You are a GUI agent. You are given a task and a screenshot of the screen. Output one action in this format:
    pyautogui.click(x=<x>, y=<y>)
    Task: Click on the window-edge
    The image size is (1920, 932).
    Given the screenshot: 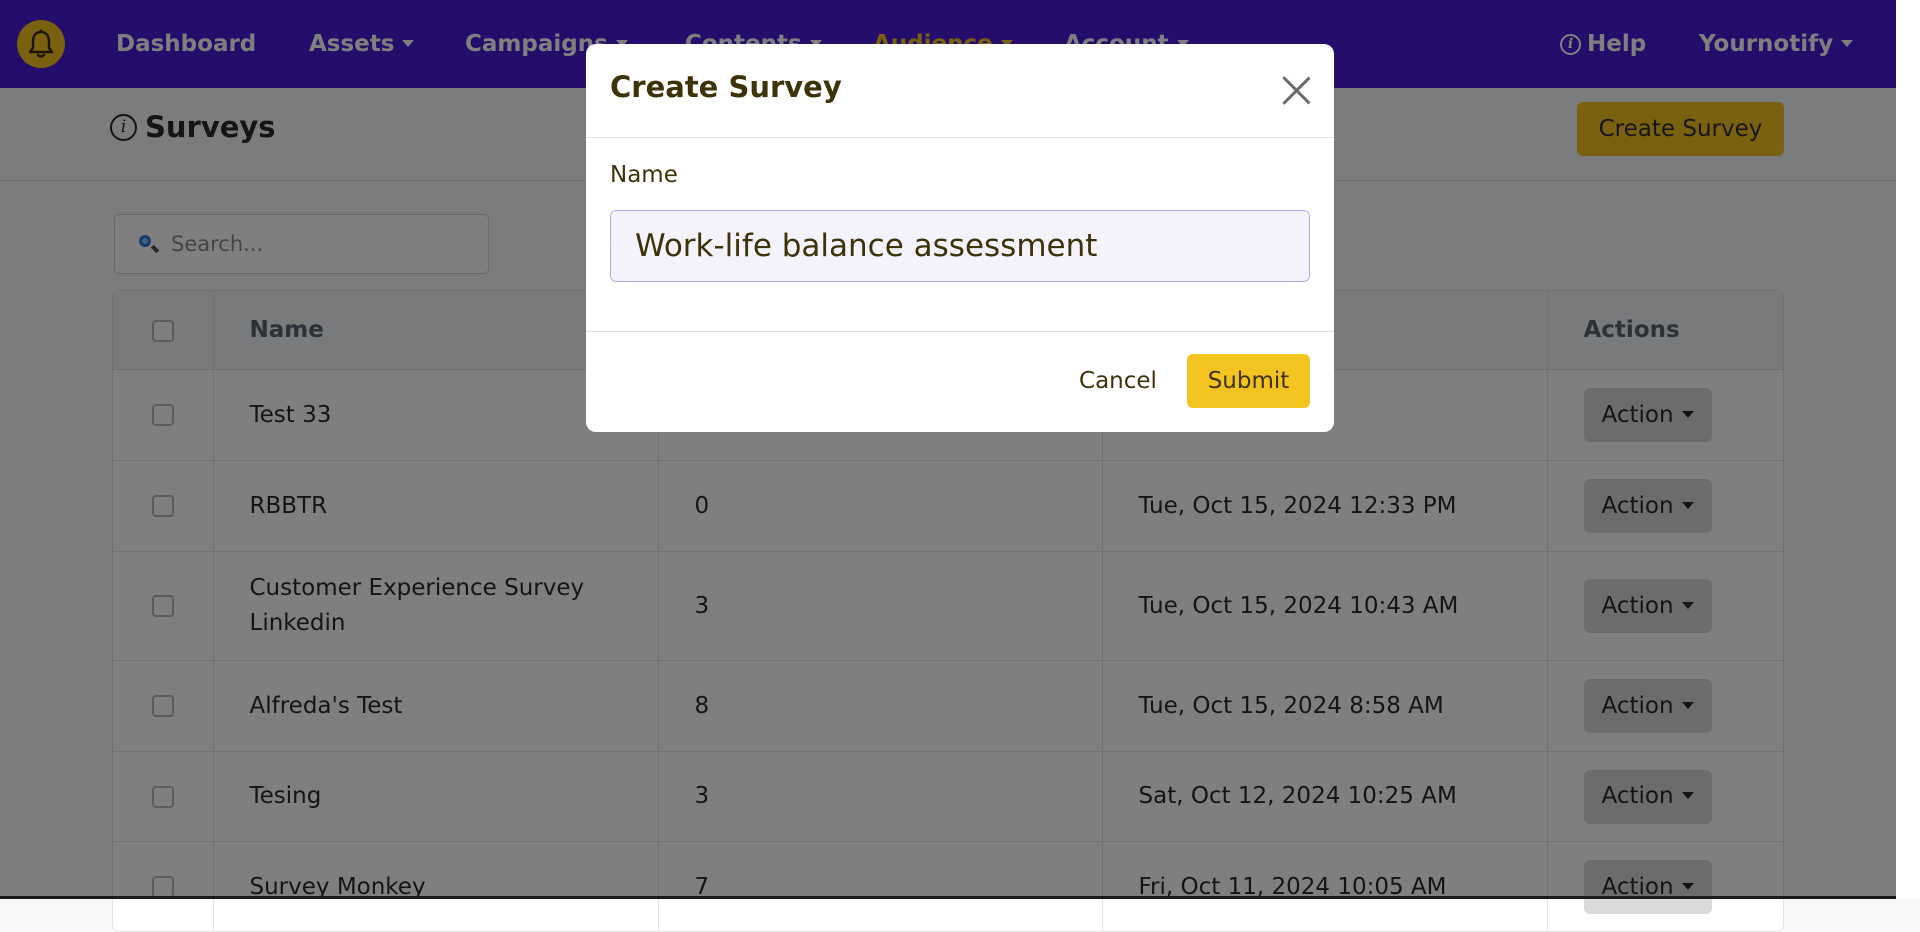 What is the action you would take?
    pyautogui.click(x=1908, y=449)
    